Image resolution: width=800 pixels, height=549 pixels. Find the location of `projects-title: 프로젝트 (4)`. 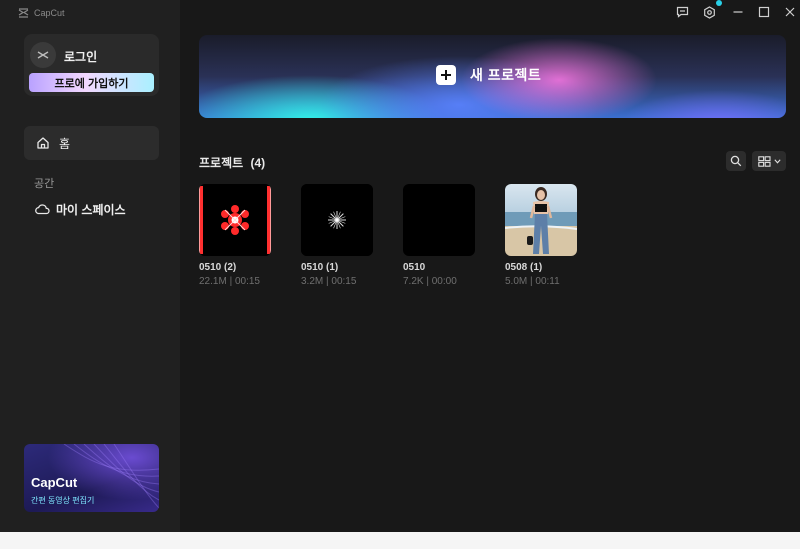

projects-title: 프로젝트 (4) is located at coordinates (232, 162).